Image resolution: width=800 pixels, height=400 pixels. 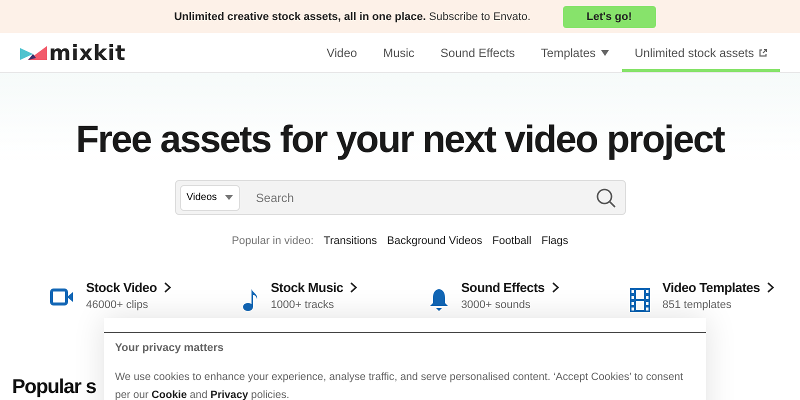 I want to click on hero-title: Free assets for your next video project, so click(x=400, y=140).